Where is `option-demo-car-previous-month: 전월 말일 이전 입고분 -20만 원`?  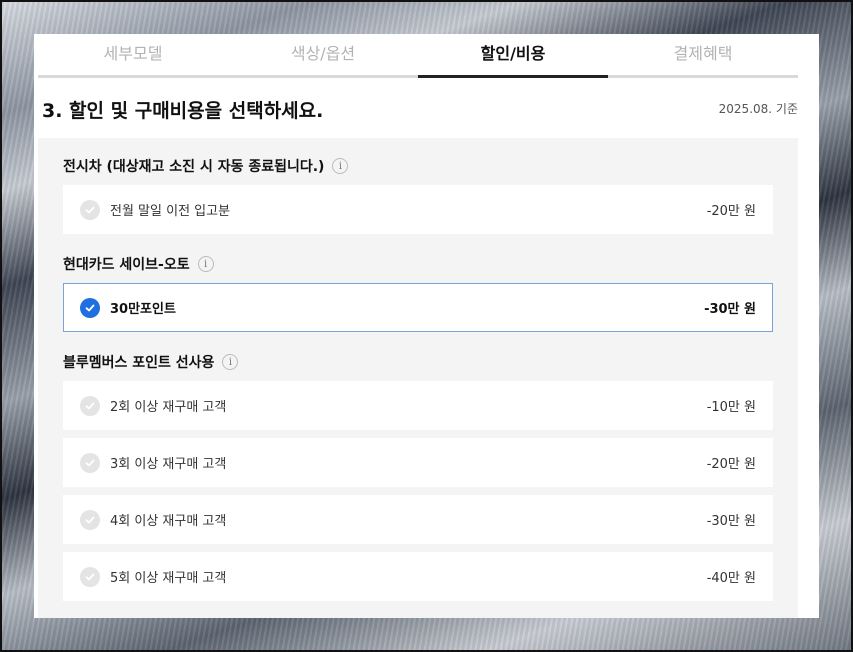
option-demo-car-previous-month: 전월 말일 이전 입고분 -20만 원 is located at coordinates (418, 209).